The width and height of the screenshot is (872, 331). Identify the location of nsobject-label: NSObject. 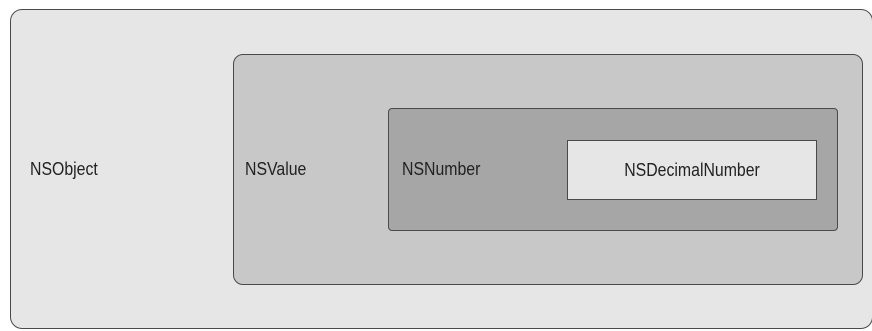
(64, 169).